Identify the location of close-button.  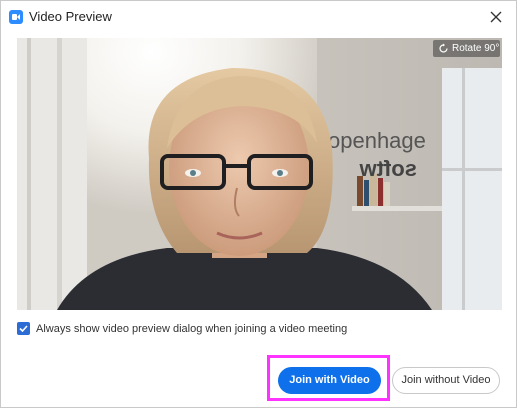
(496, 17).